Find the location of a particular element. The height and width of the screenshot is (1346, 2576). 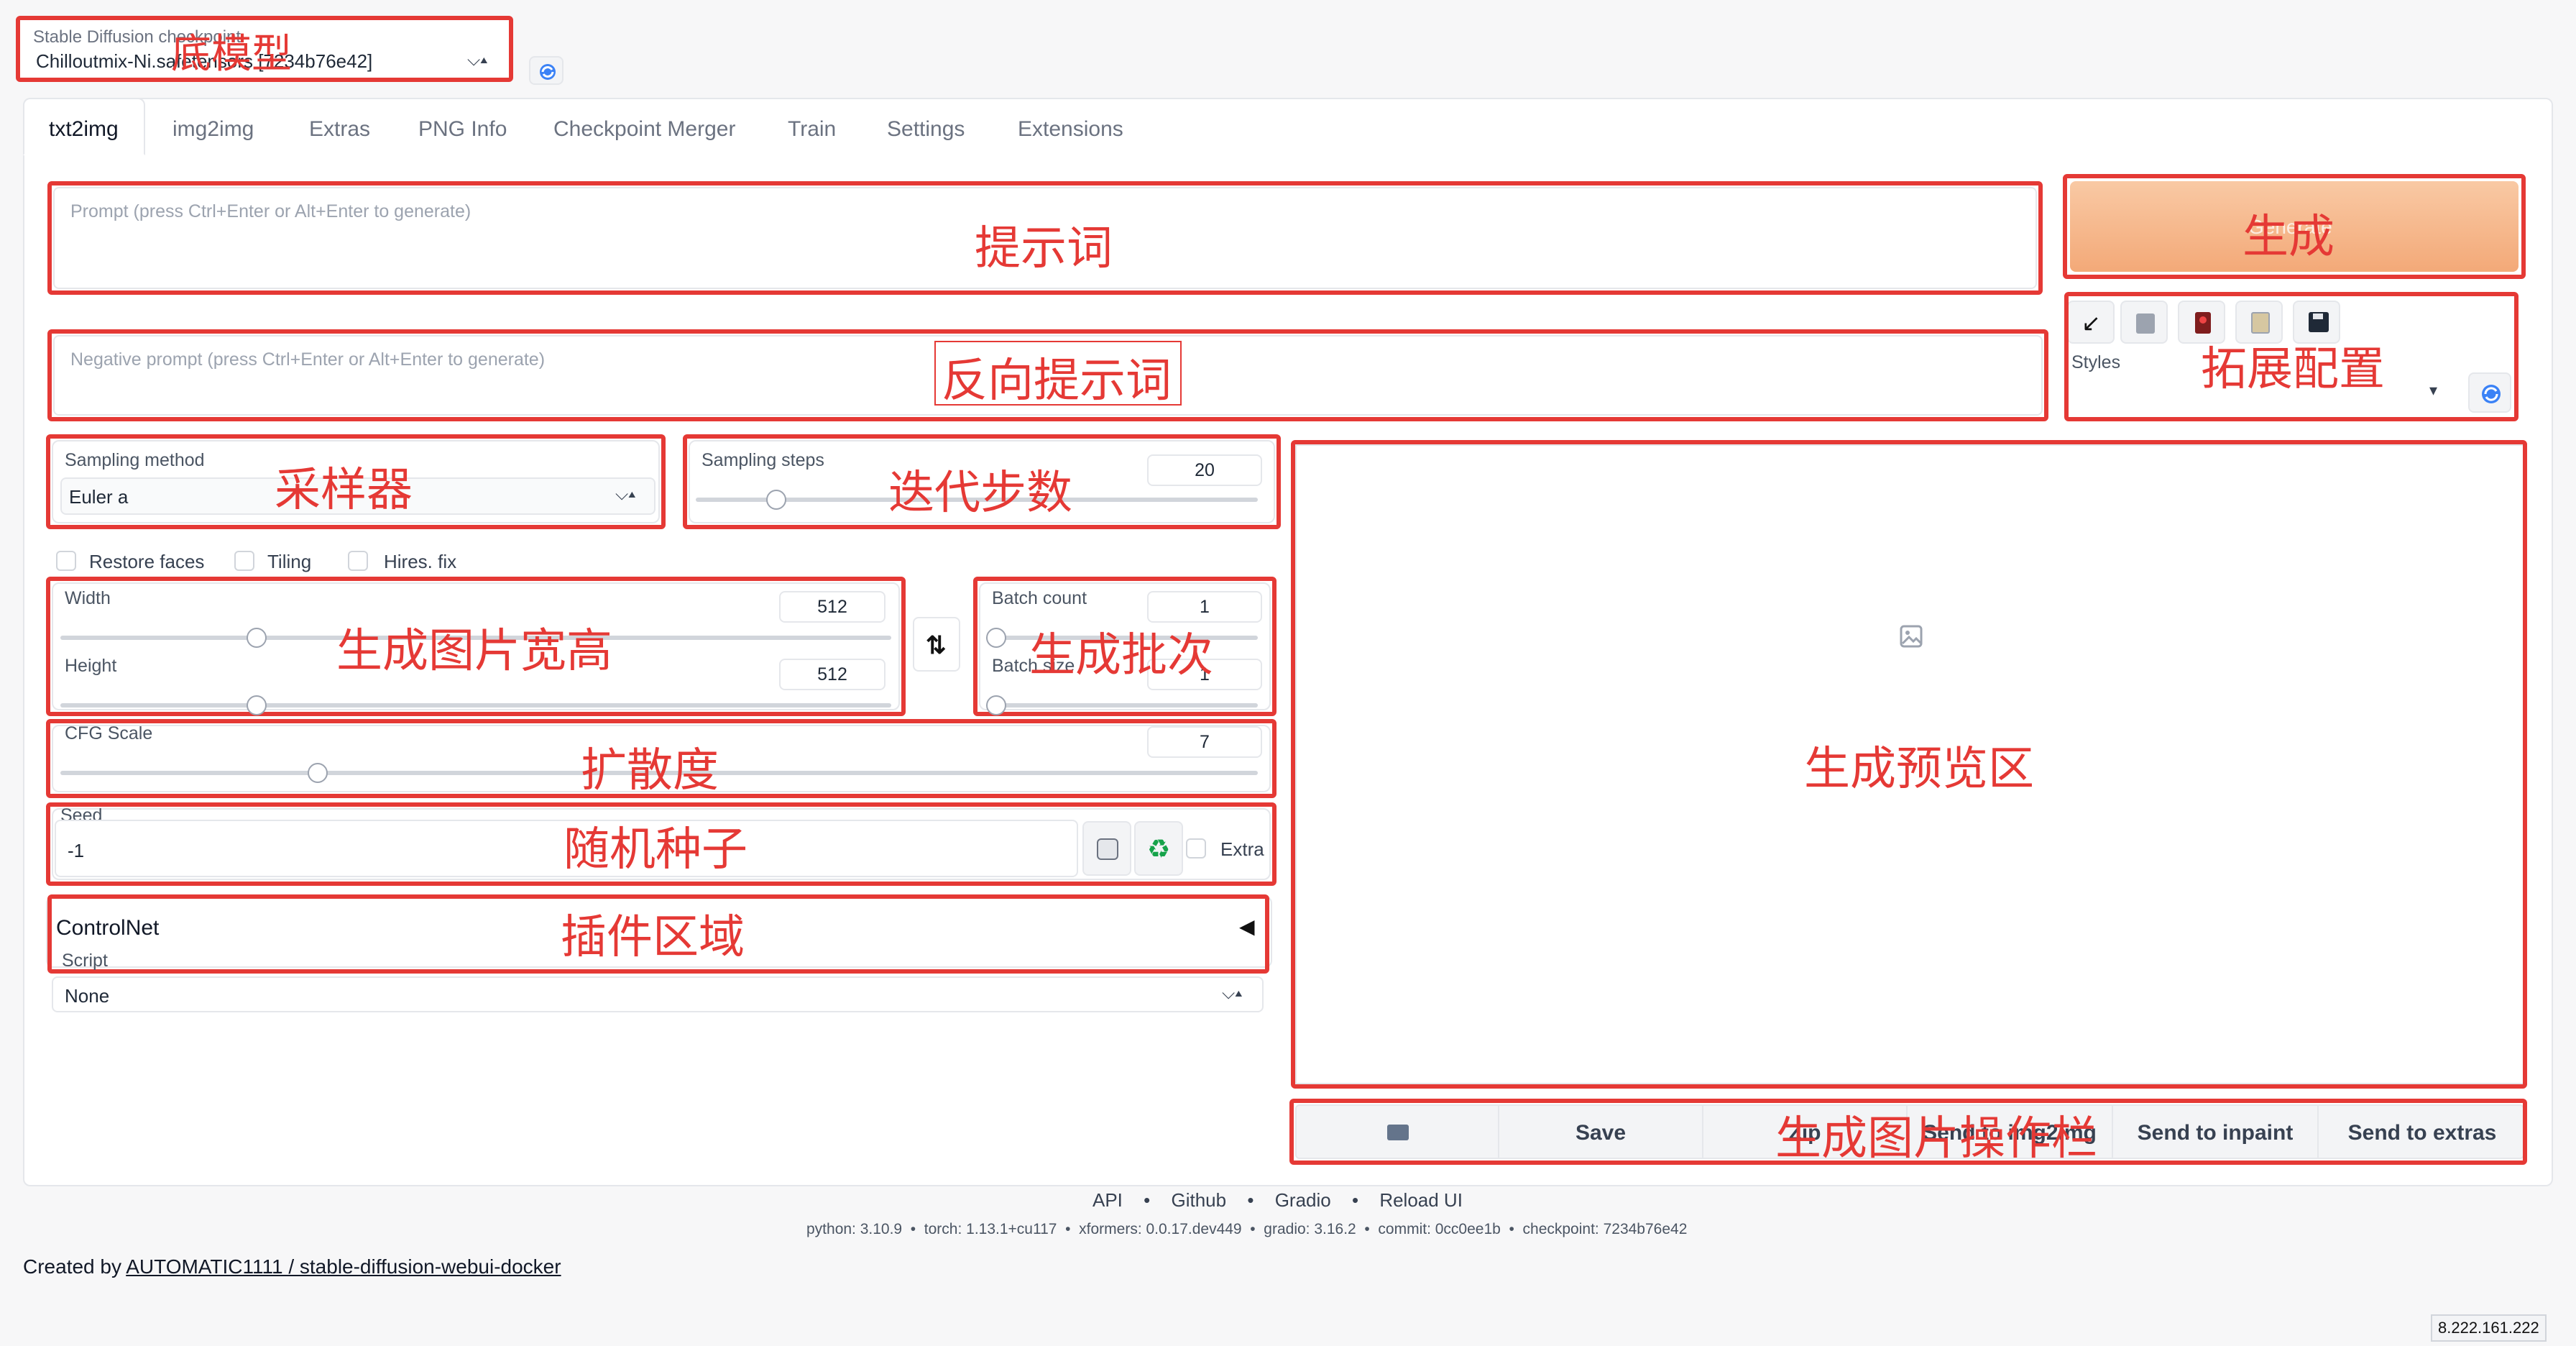

swap-dimensions-button: ⇅ is located at coordinates (936, 644).